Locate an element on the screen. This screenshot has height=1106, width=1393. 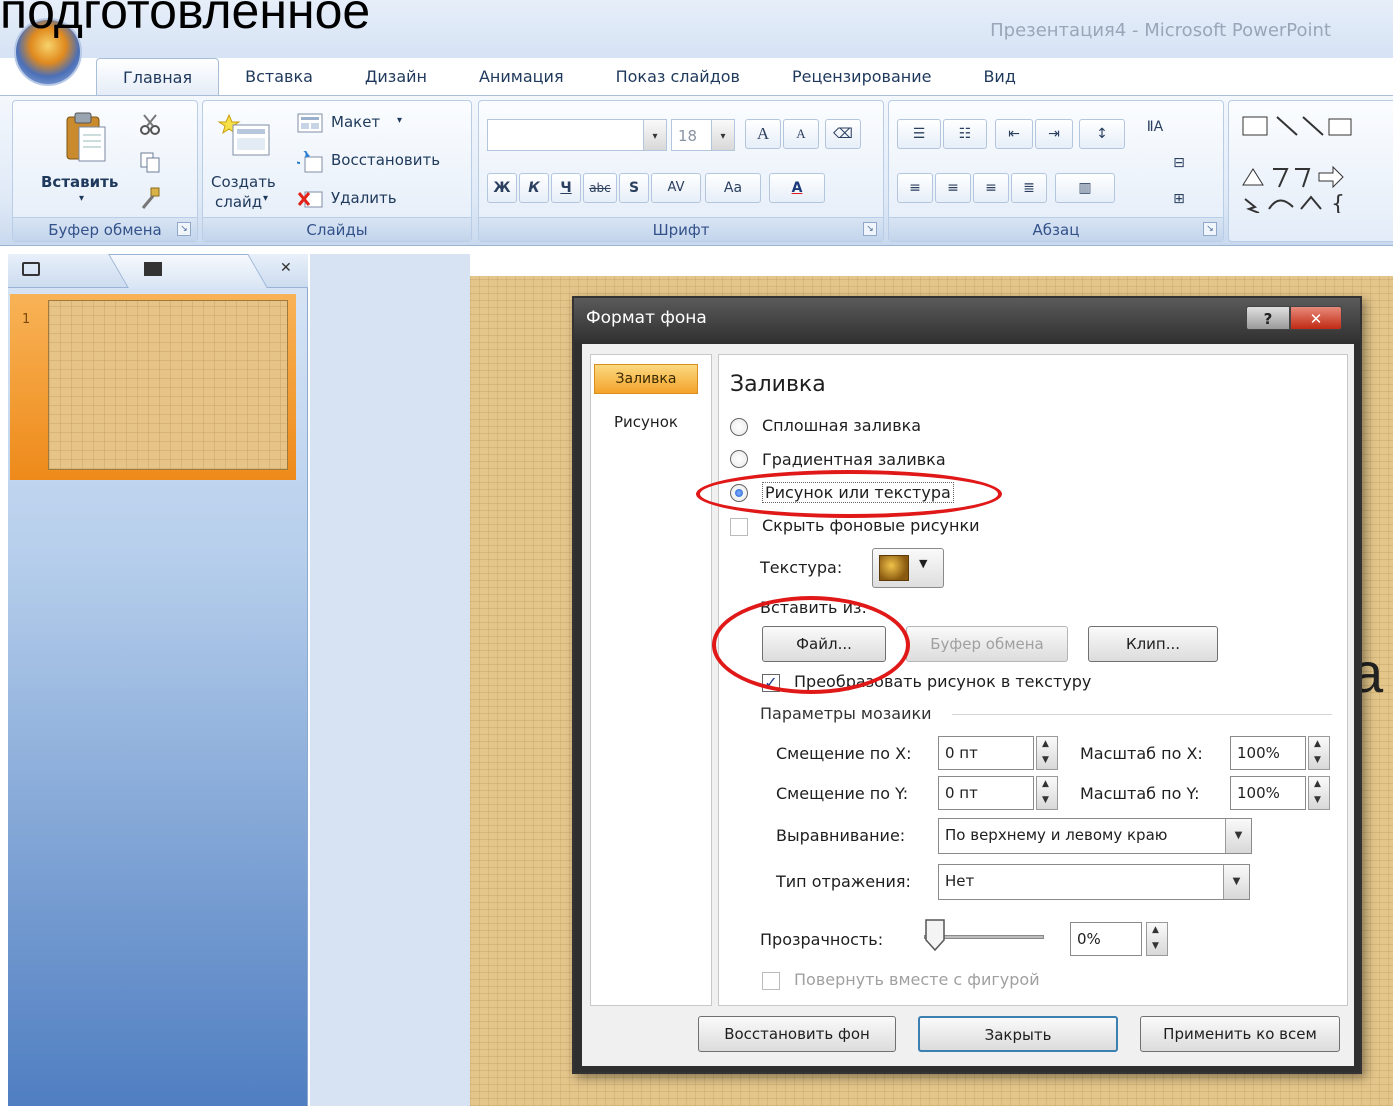
align-left-icon: ≡ is located at coordinates (915, 188).